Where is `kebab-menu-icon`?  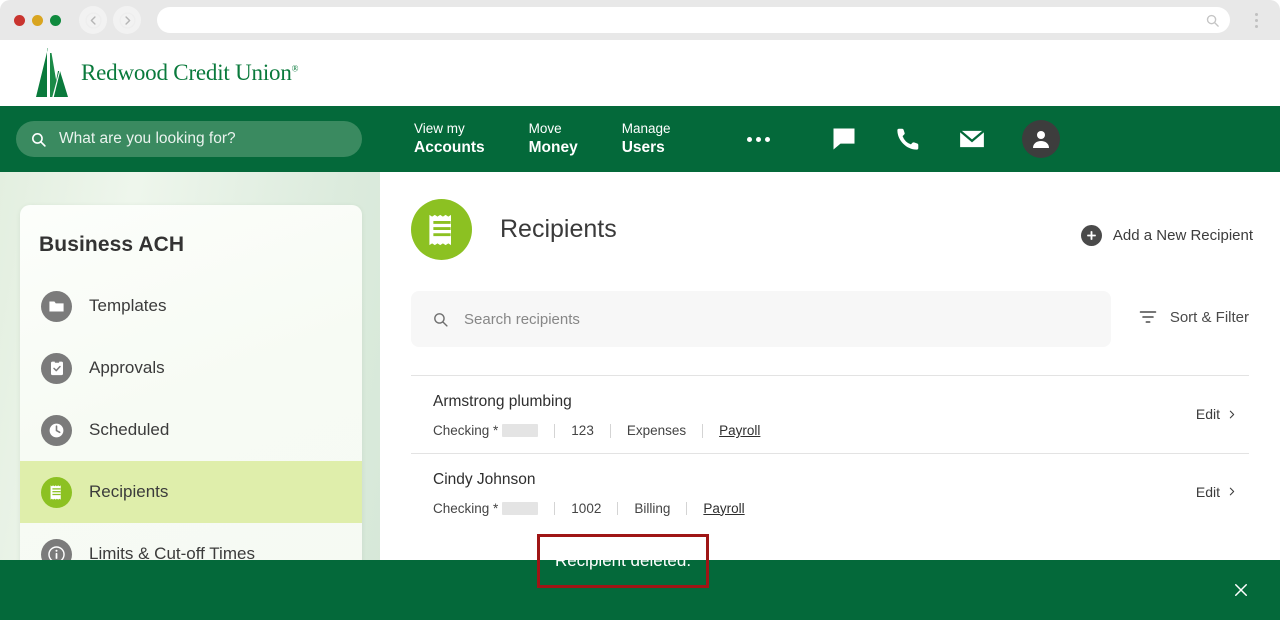 kebab-menu-icon is located at coordinates (1256, 20).